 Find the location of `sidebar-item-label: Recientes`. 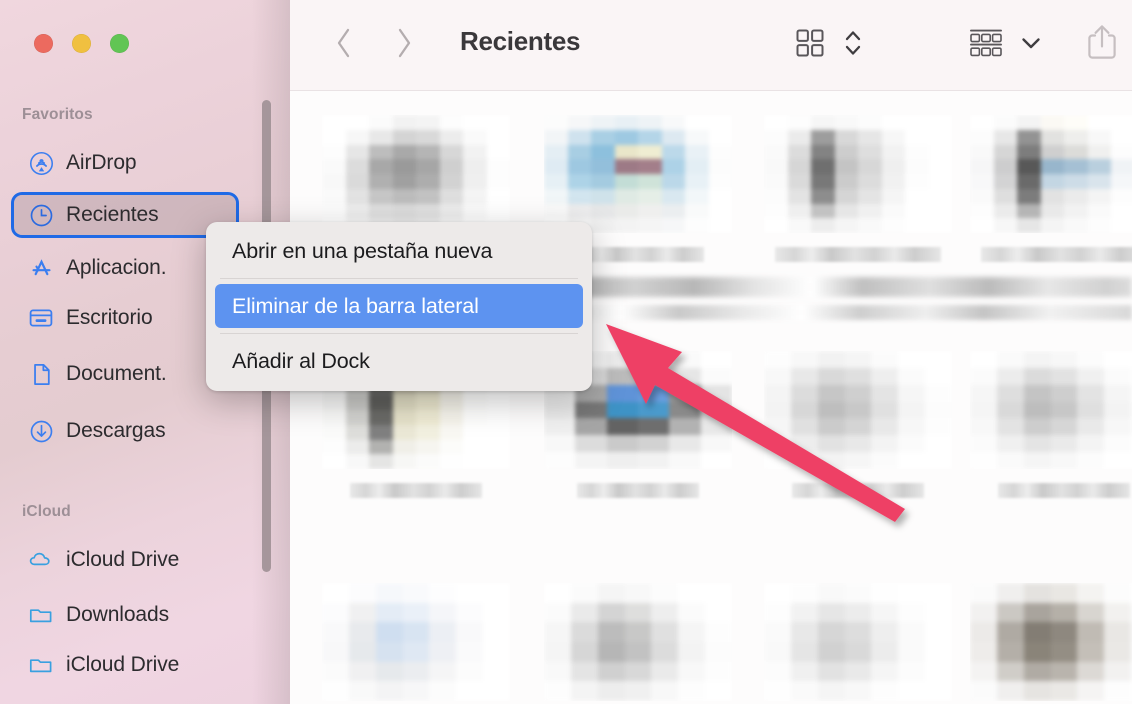

sidebar-item-label: Recientes is located at coordinates (112, 214).